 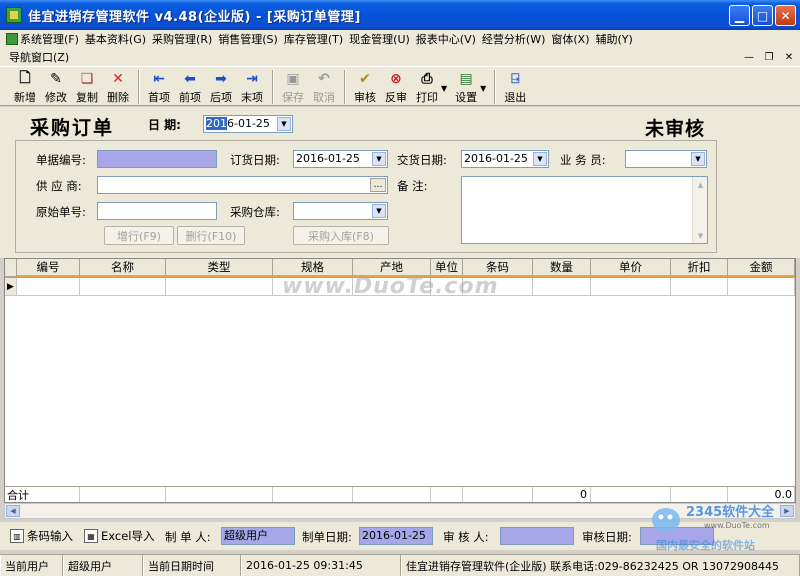 What do you see at coordinates (157, 159) in the screenshot?
I see `doc-no-field` at bounding box center [157, 159].